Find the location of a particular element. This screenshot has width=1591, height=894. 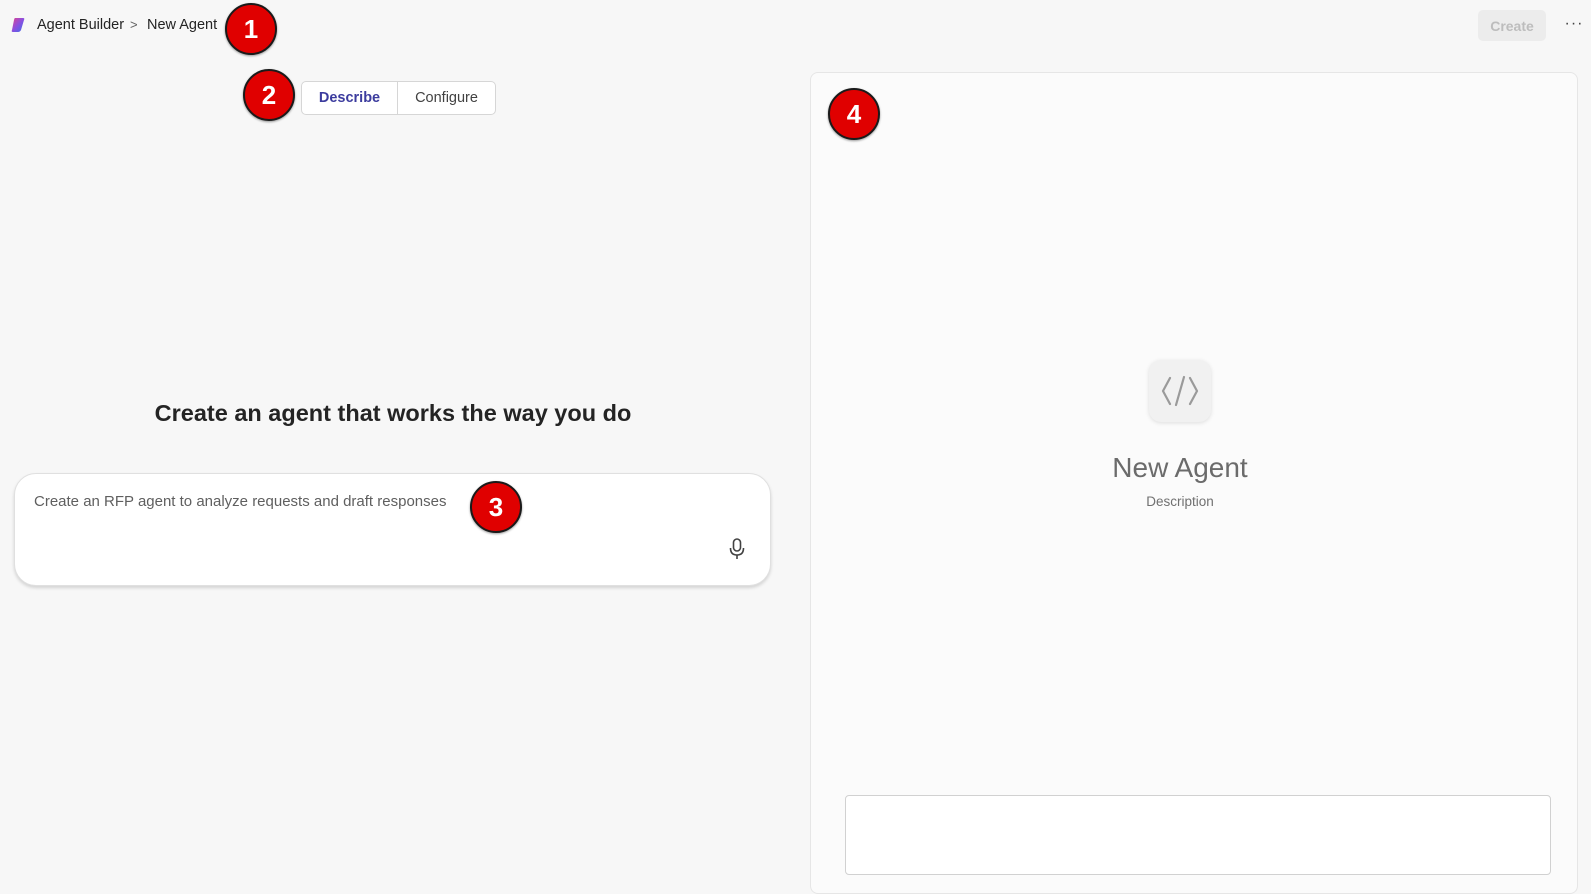

more-options-icon: ··· is located at coordinates (1574, 24).